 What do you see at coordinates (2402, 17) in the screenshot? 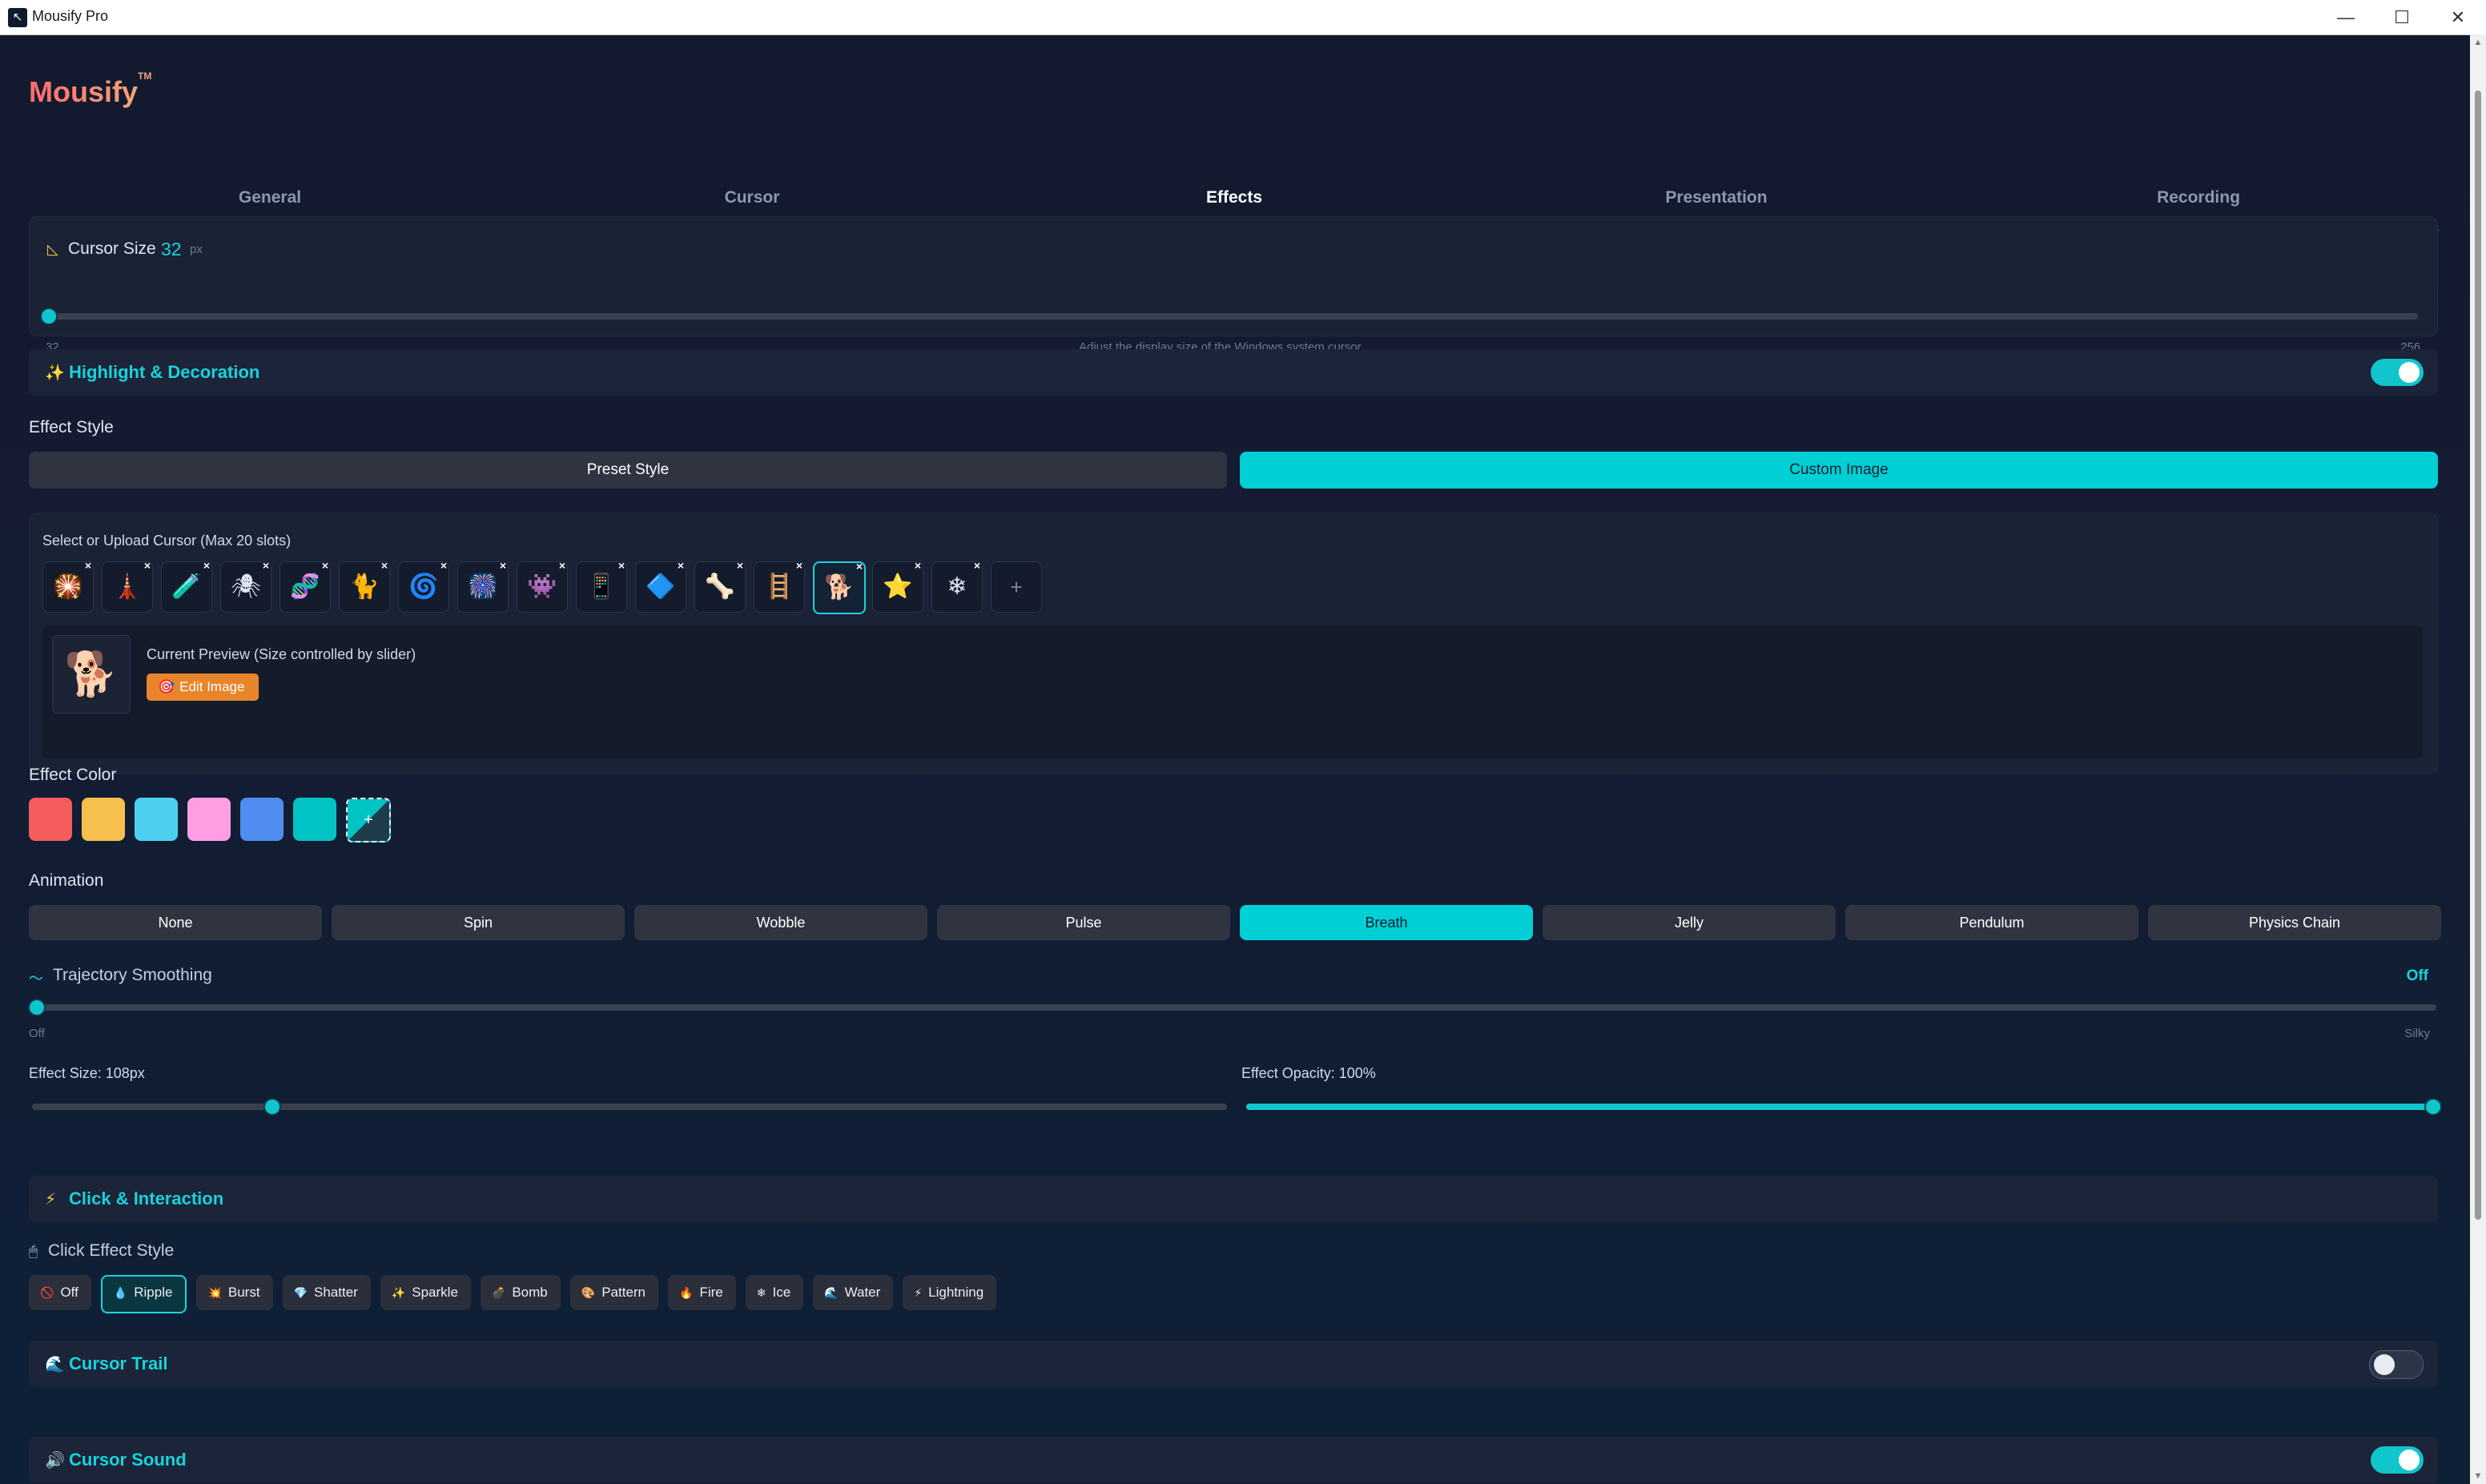
I see `maximize-icon: ☐` at bounding box center [2402, 17].